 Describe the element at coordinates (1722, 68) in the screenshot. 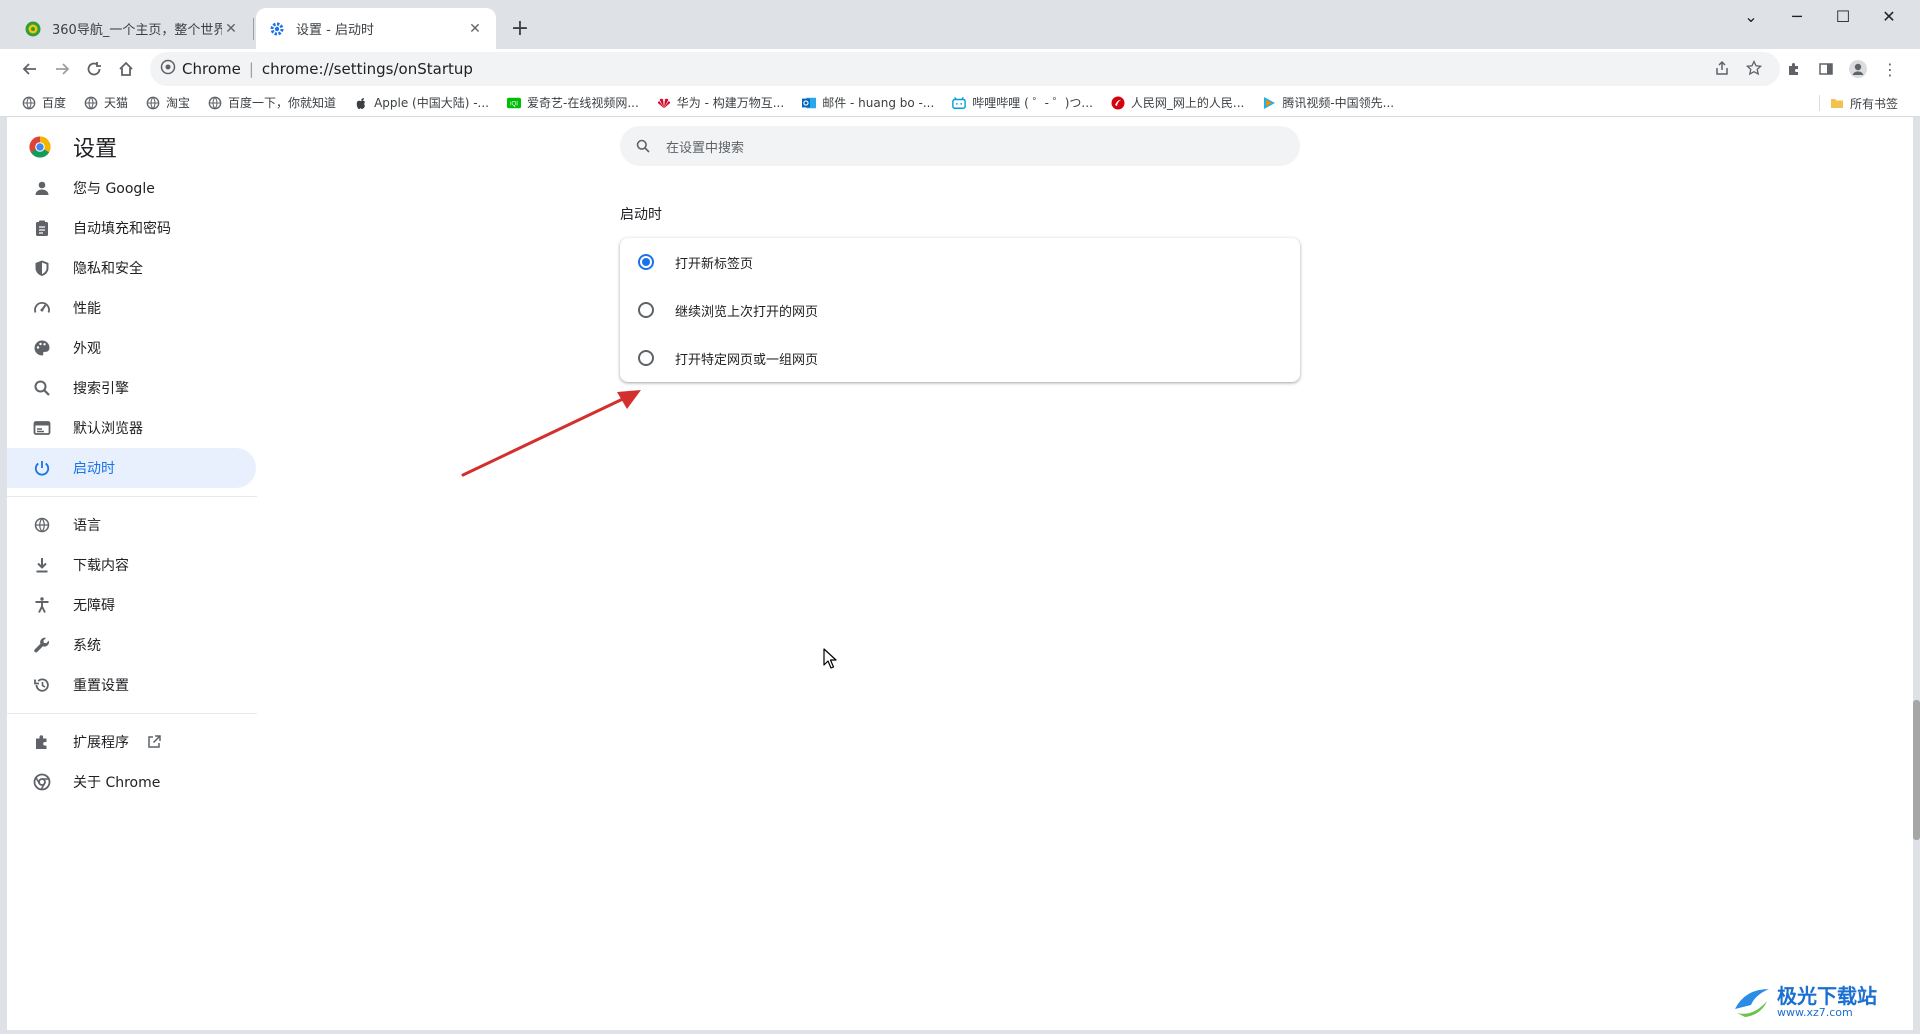

I see `share-icon` at that location.